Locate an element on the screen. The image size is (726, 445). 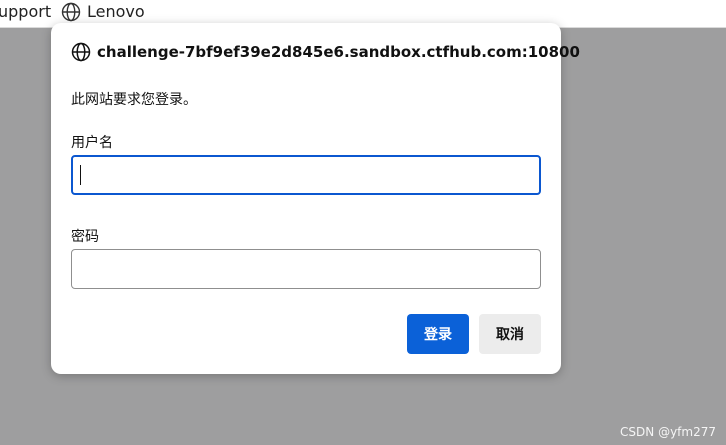
bookmark-support: upport is located at coordinates (25, 12).